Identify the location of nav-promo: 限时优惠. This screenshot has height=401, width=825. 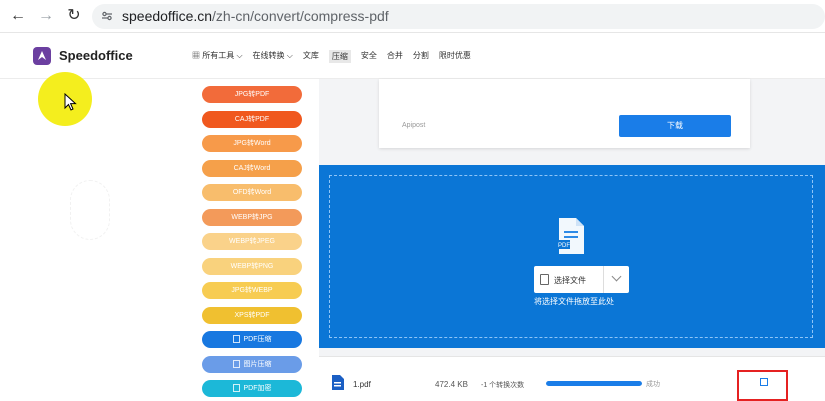
(455, 56).